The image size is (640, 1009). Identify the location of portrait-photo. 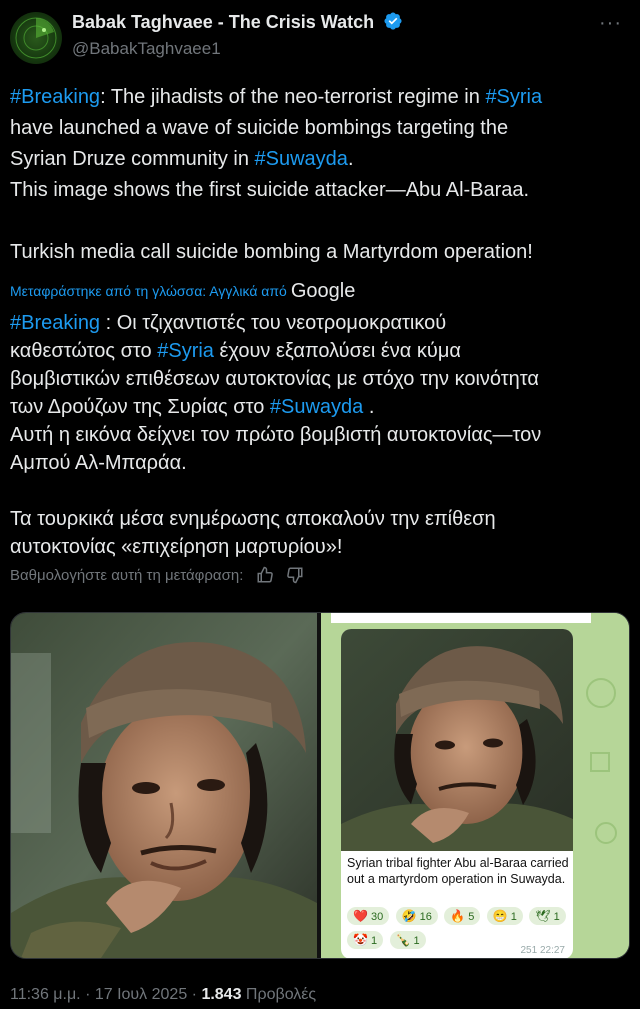
(457, 740).